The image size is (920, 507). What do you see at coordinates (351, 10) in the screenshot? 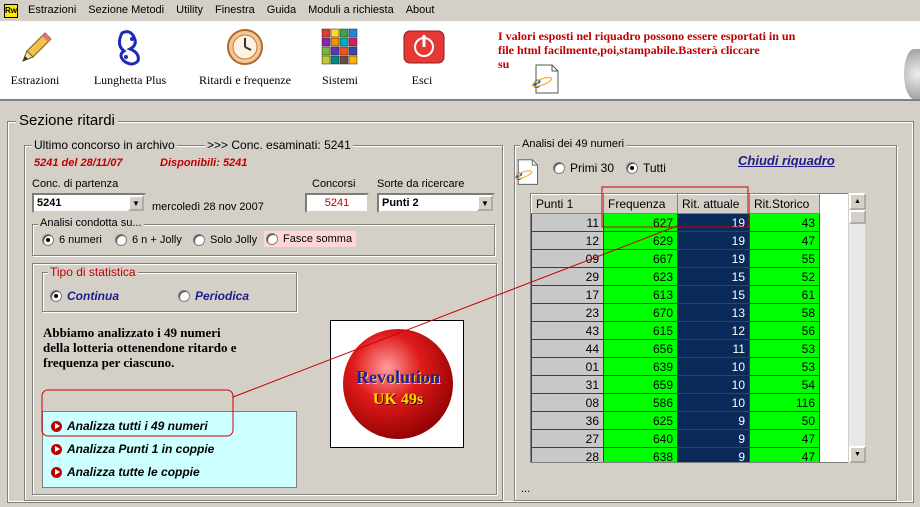
I see `menu-moduli-a-richiesta: Moduli a richiesta` at bounding box center [351, 10].